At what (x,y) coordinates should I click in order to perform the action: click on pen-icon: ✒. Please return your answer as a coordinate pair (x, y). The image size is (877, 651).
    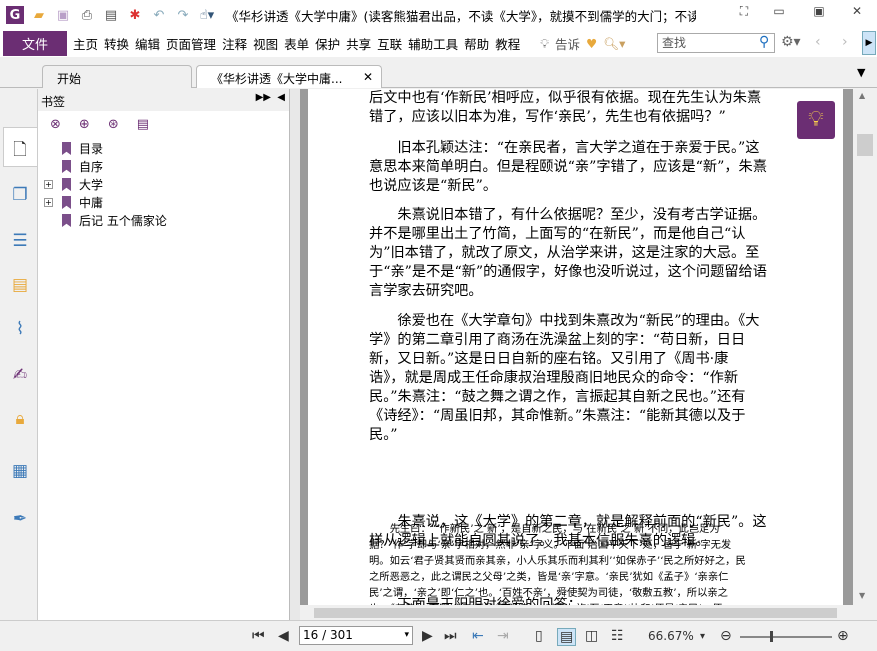
    Looking at the image, I should click on (20, 520).